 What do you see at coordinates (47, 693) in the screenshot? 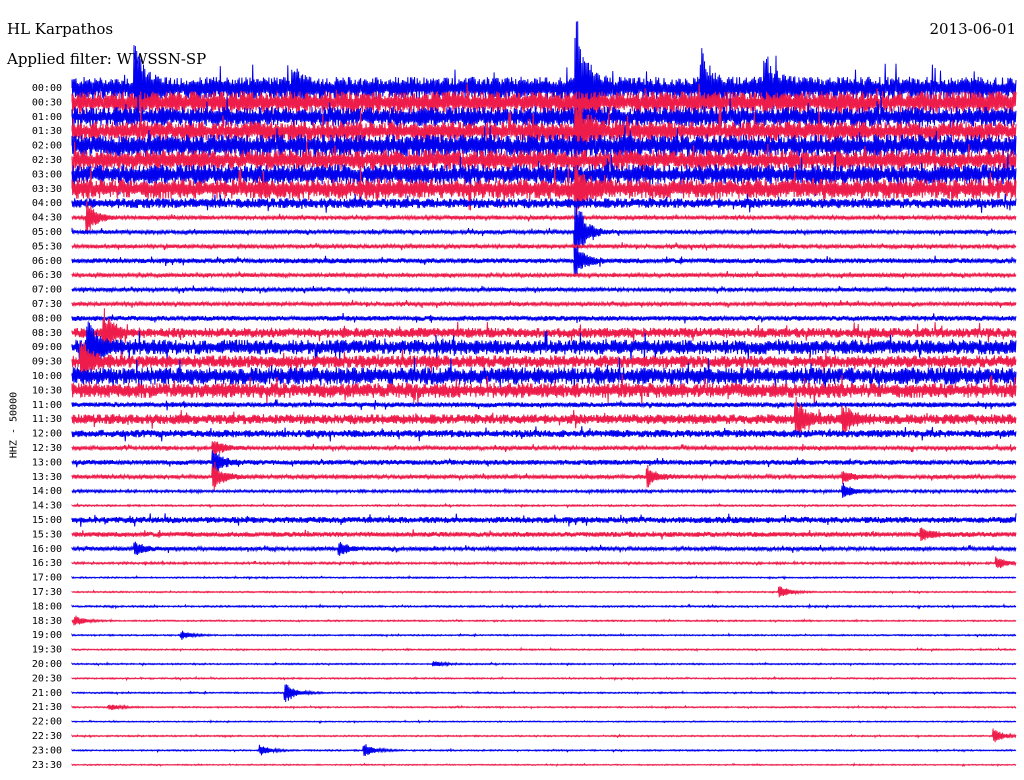
I see `time-label: 21:00` at bounding box center [47, 693].